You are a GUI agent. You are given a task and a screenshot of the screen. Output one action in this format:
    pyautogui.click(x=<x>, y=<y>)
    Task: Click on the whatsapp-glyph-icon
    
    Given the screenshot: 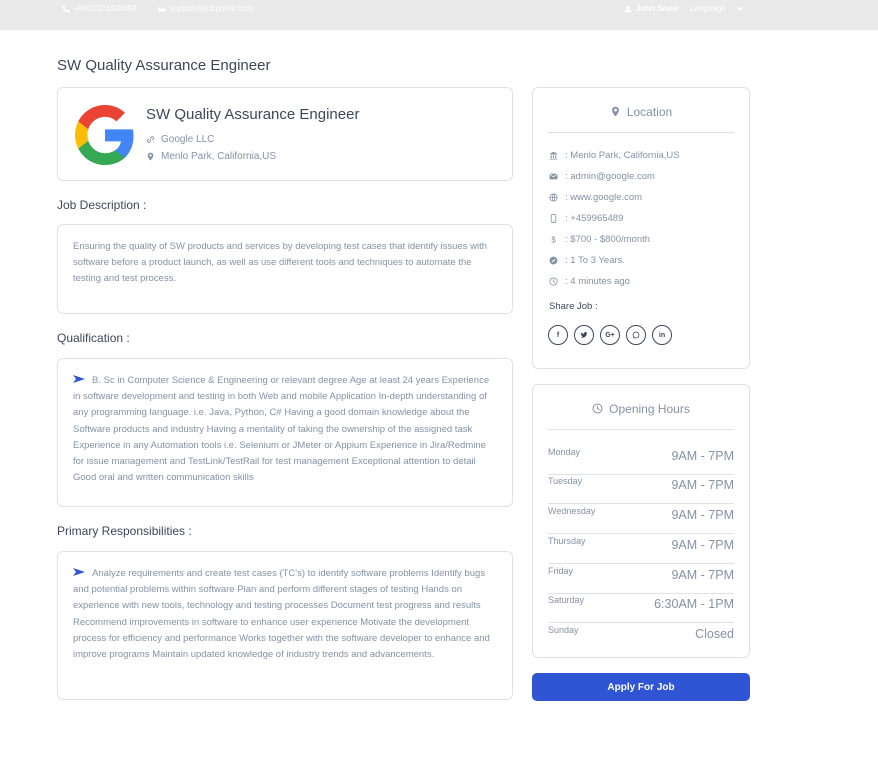 What is the action you would take?
    pyautogui.click(x=636, y=335)
    